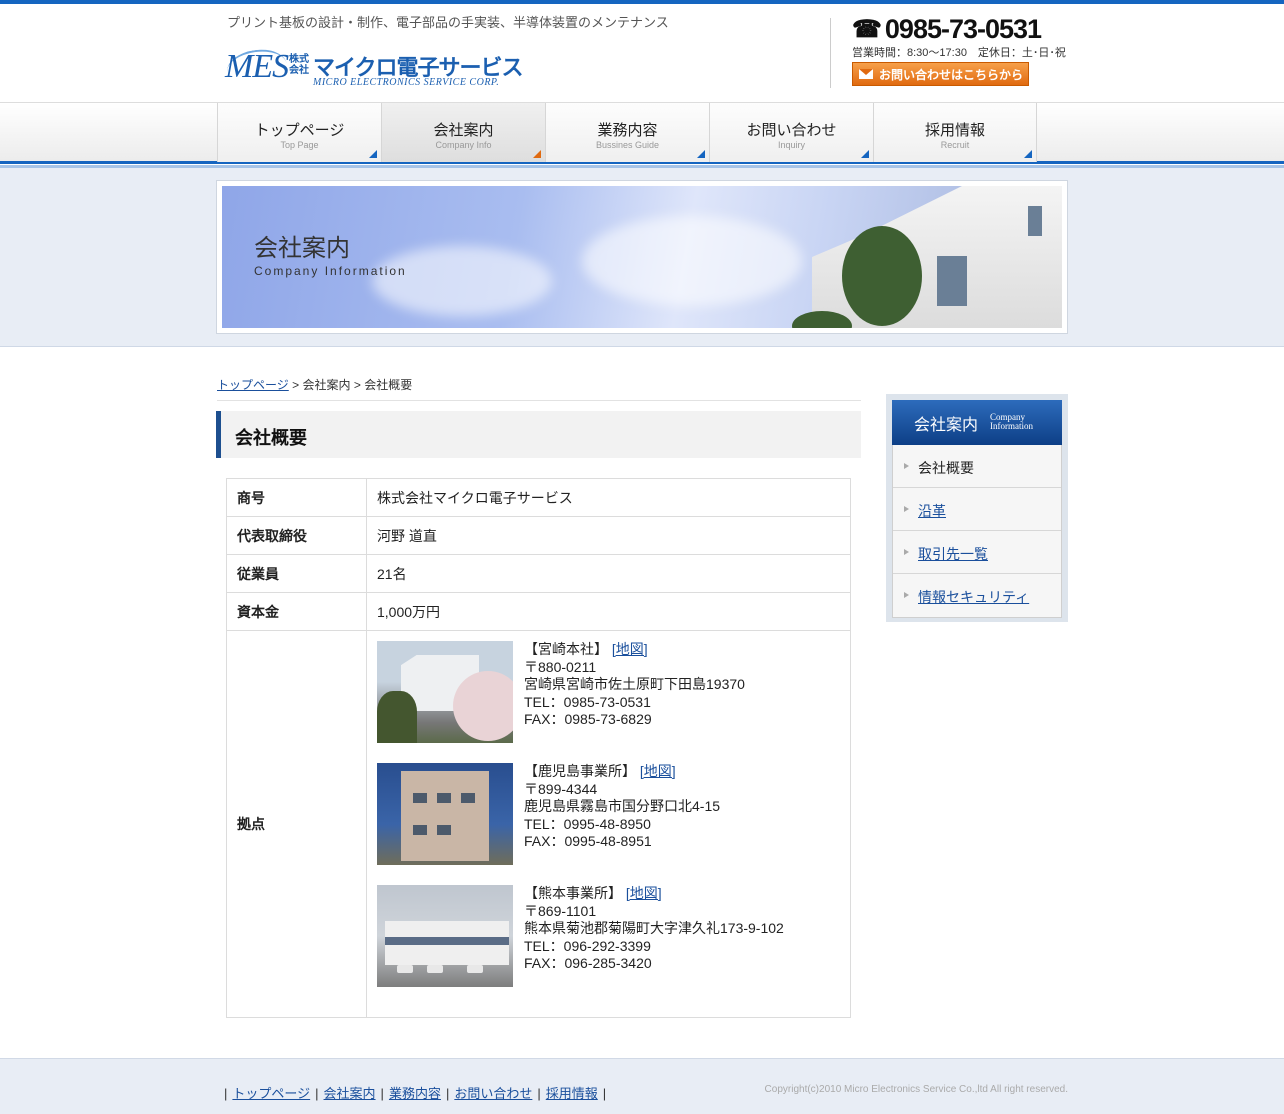  What do you see at coordinates (959, 53) in the screenshot?
I see `business-hours: 営業時間：8:30～17:30 定休日：土･日･祝` at bounding box center [959, 53].